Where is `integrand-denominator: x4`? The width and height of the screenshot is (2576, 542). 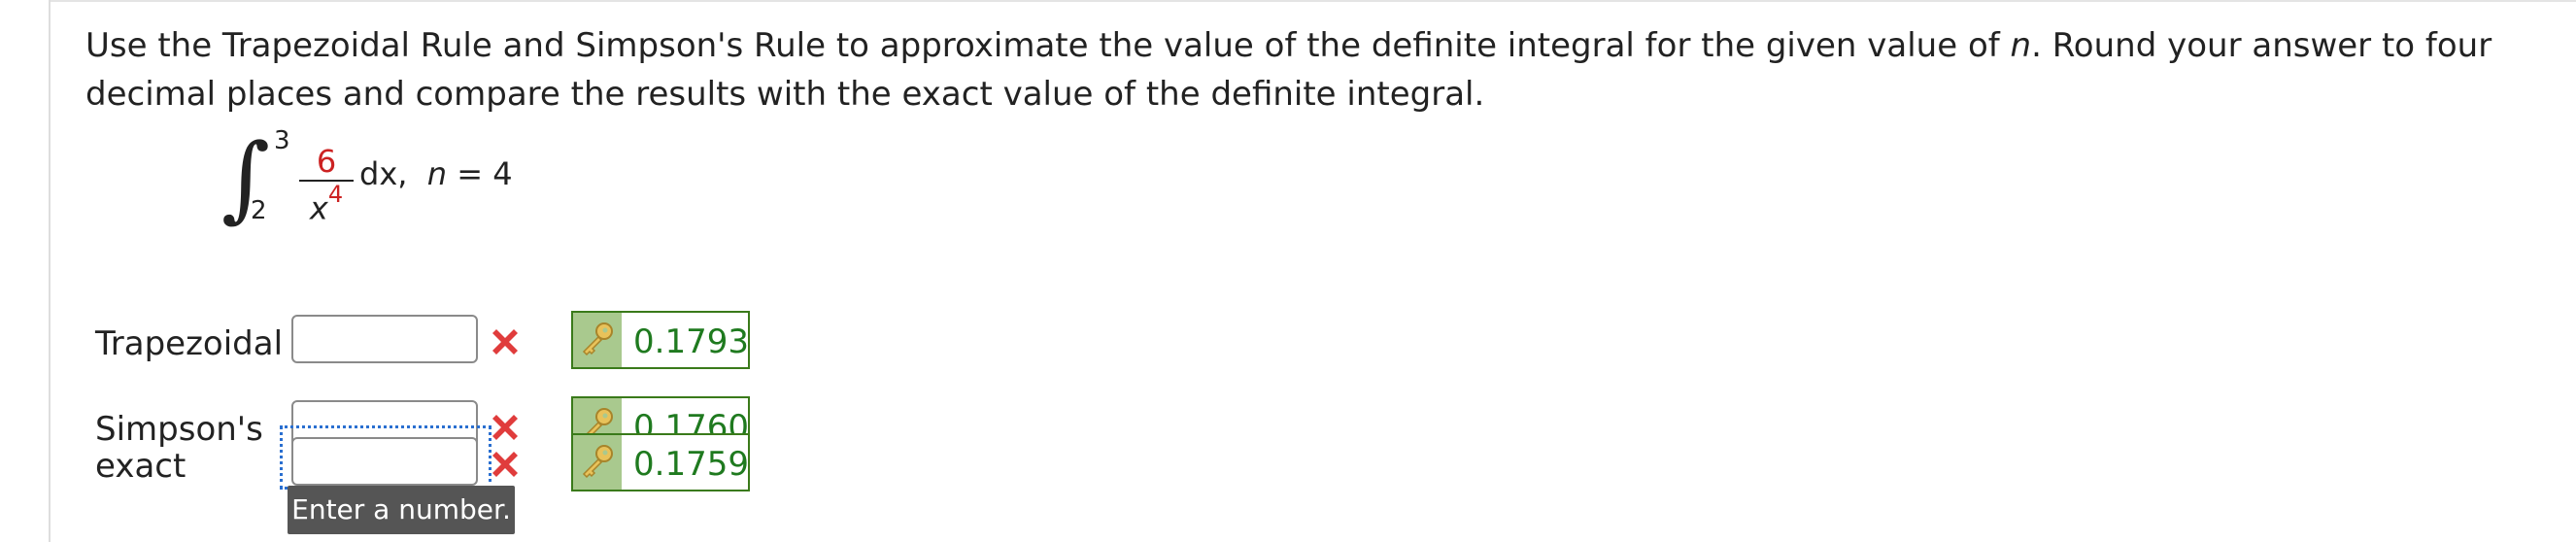
integrand-denominator: x4 is located at coordinates (326, 204).